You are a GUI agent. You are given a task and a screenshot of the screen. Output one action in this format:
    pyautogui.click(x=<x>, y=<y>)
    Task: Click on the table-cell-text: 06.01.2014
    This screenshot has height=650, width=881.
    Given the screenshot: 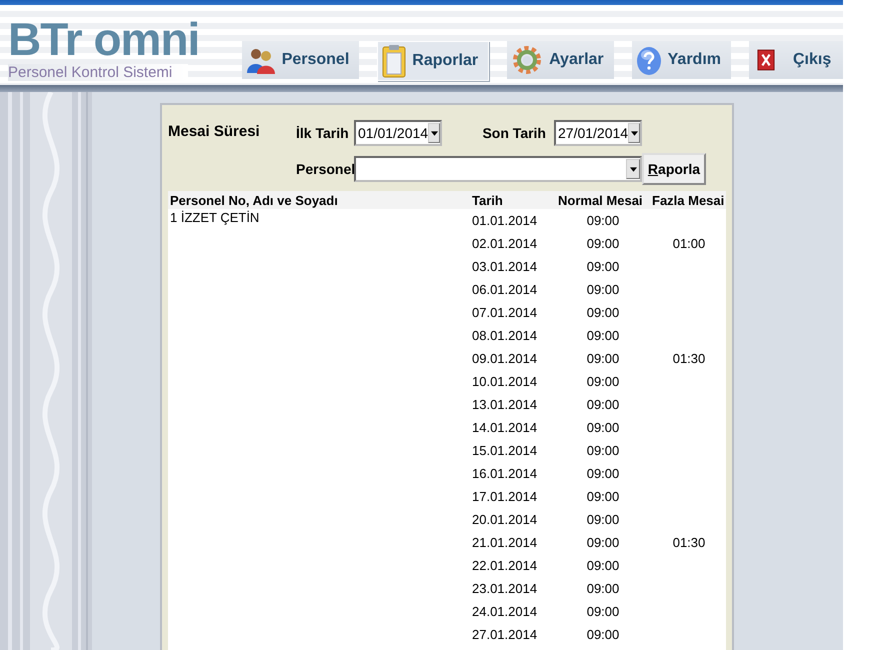 What is the action you would take?
    pyautogui.click(x=505, y=289)
    